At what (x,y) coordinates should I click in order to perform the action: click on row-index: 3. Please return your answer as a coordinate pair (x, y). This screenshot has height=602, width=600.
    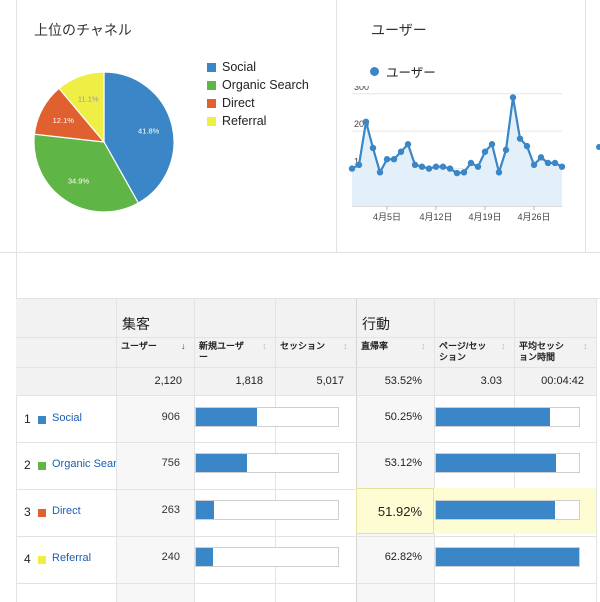
    Looking at the image, I should click on (27, 512).